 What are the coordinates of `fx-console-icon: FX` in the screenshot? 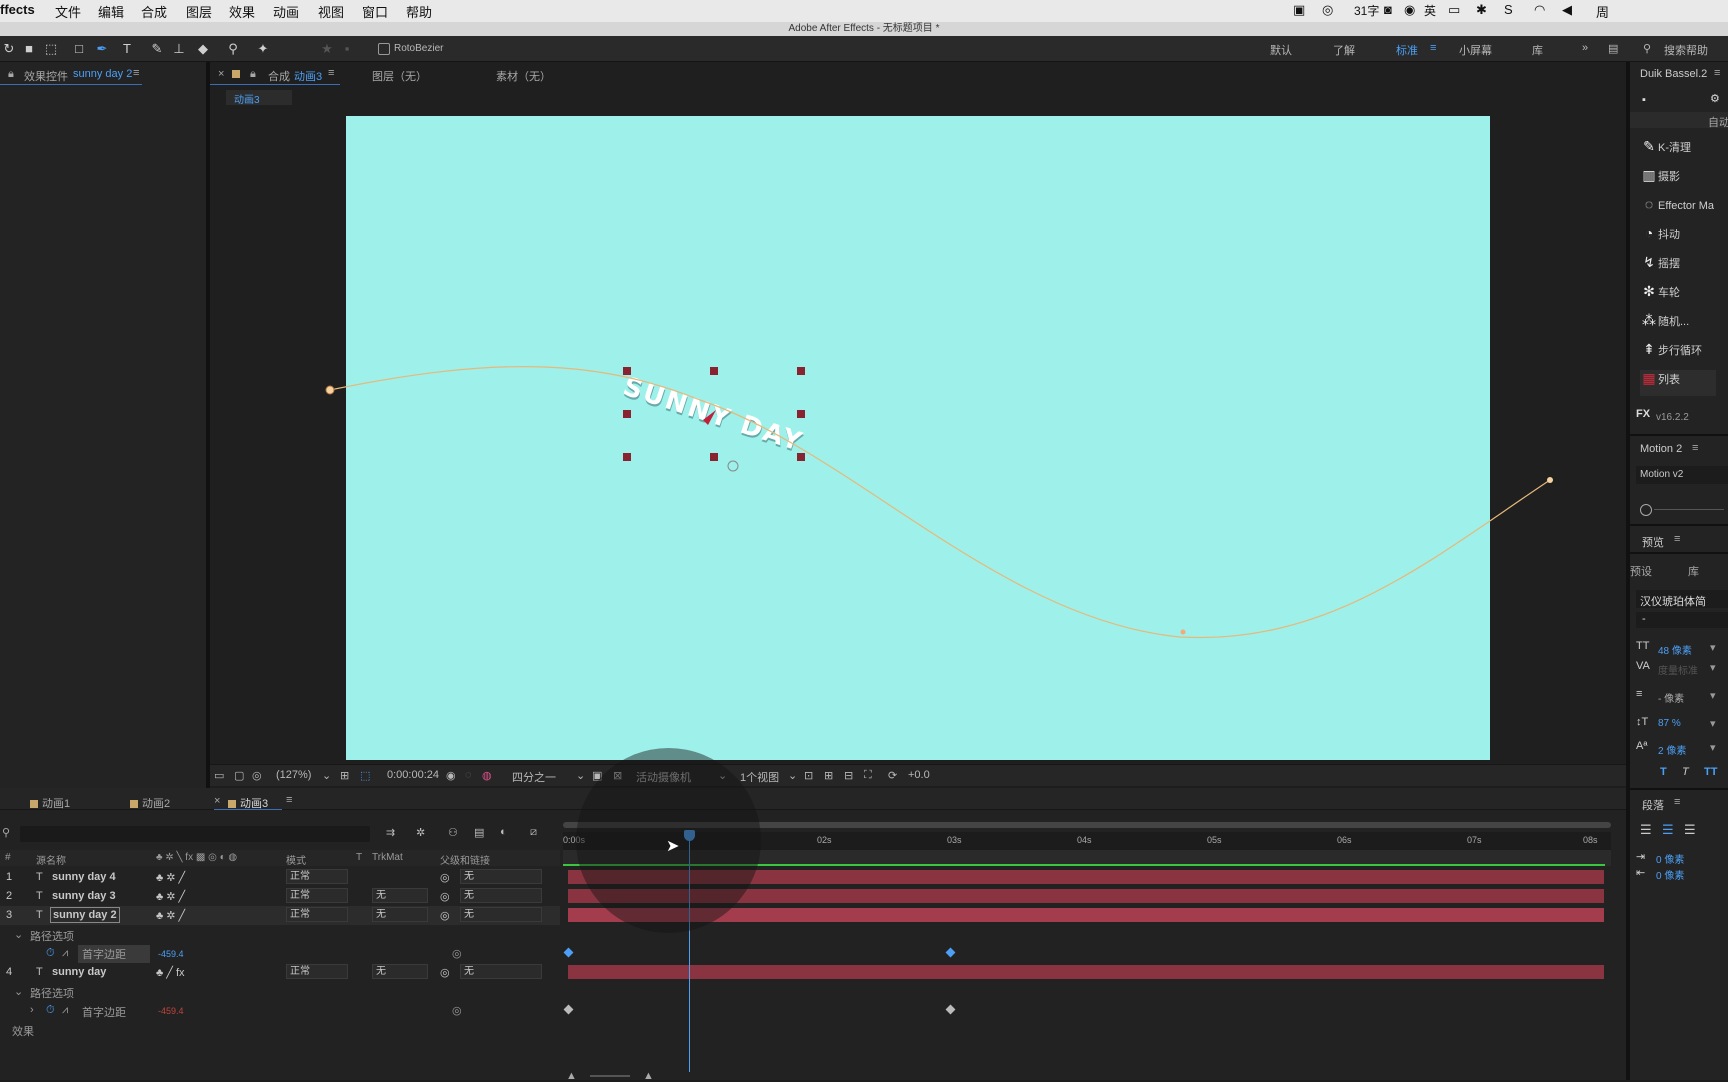 It's located at (1643, 414).